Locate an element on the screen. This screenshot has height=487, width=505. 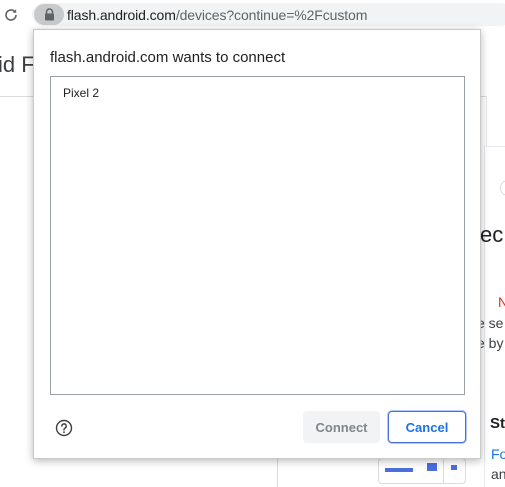
reload-icon is located at coordinates (11, 15).